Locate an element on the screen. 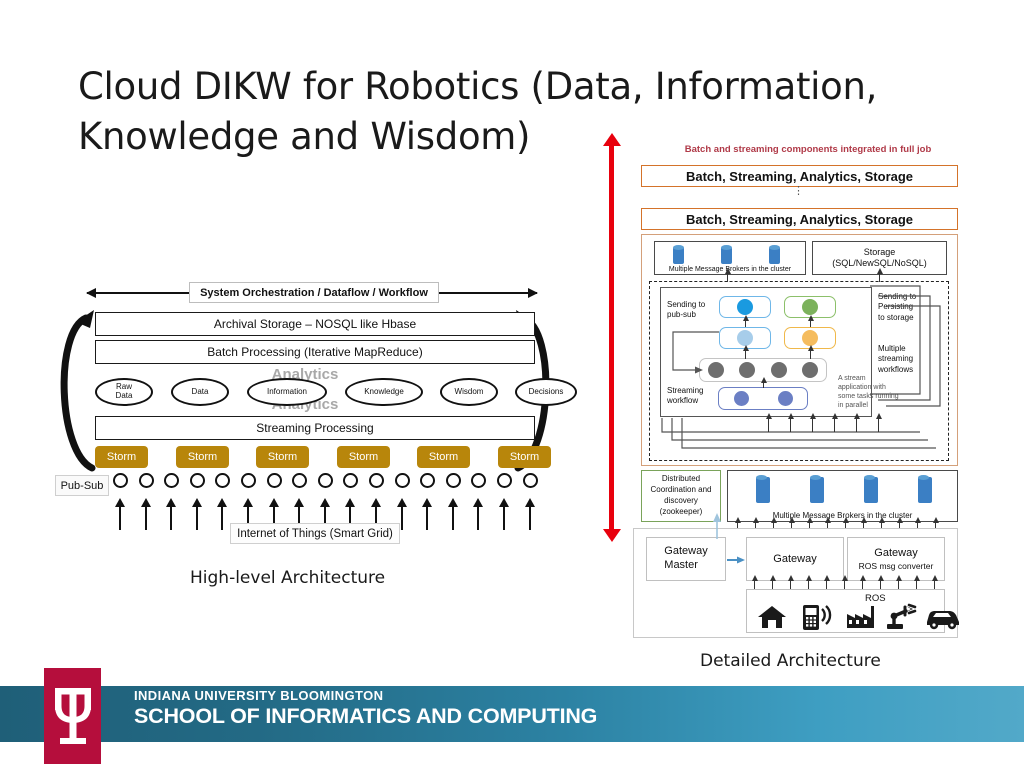 The height and width of the screenshot is (768, 1024). to-storage-arrow is located at coordinates (880, 275).